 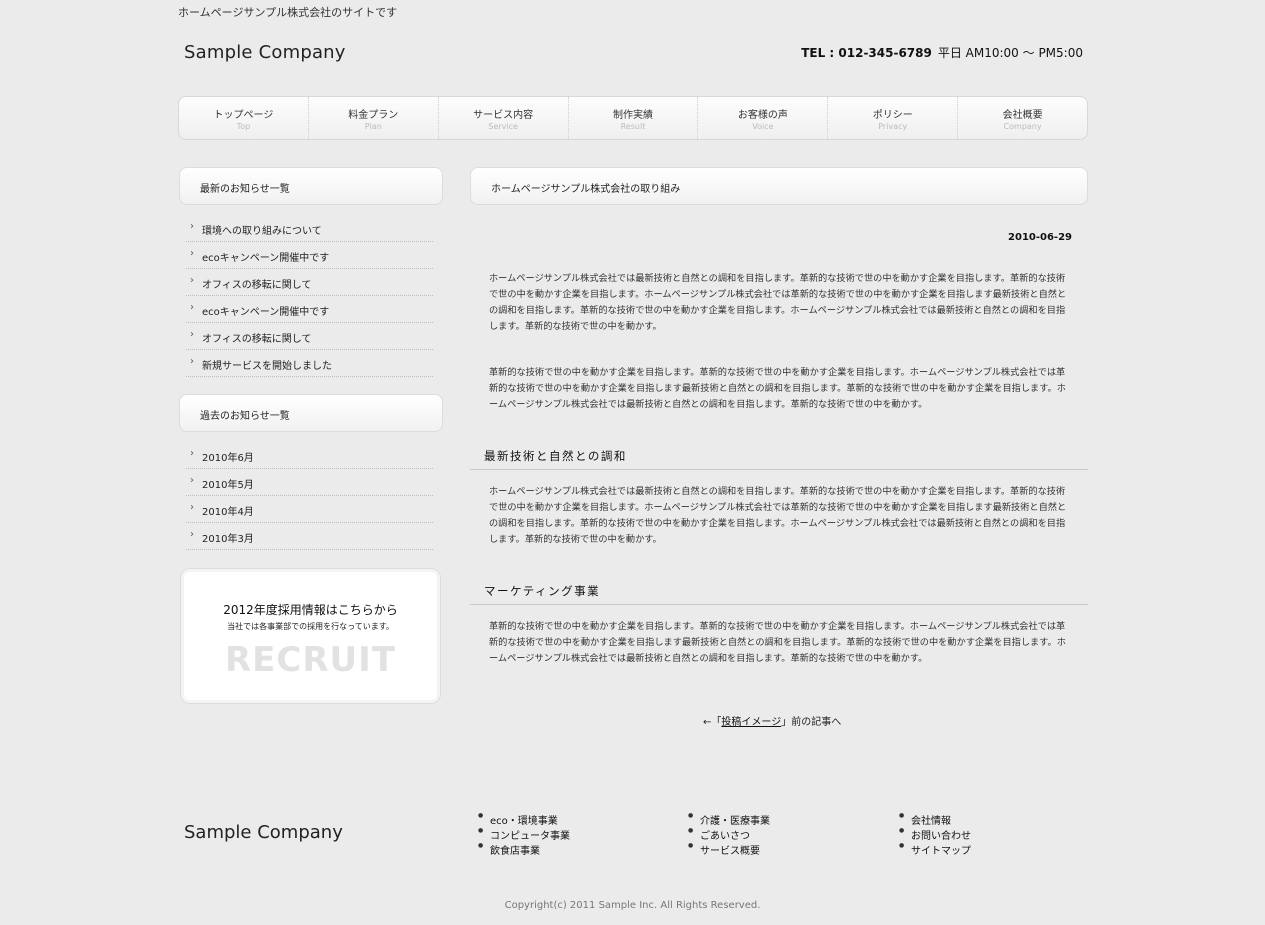 What do you see at coordinates (309, 482) in the screenshot?
I see `list-item: 2010年5月` at bounding box center [309, 482].